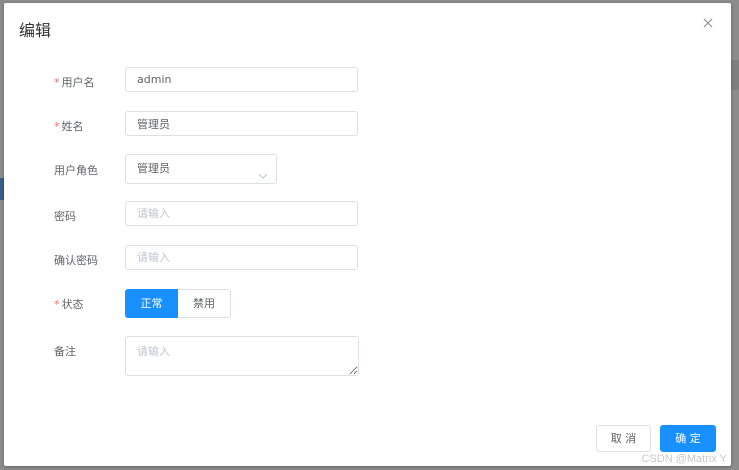 The width and height of the screenshot is (739, 470). Describe the element at coordinates (735, 75) in the screenshot. I see `background-page-strip` at that location.